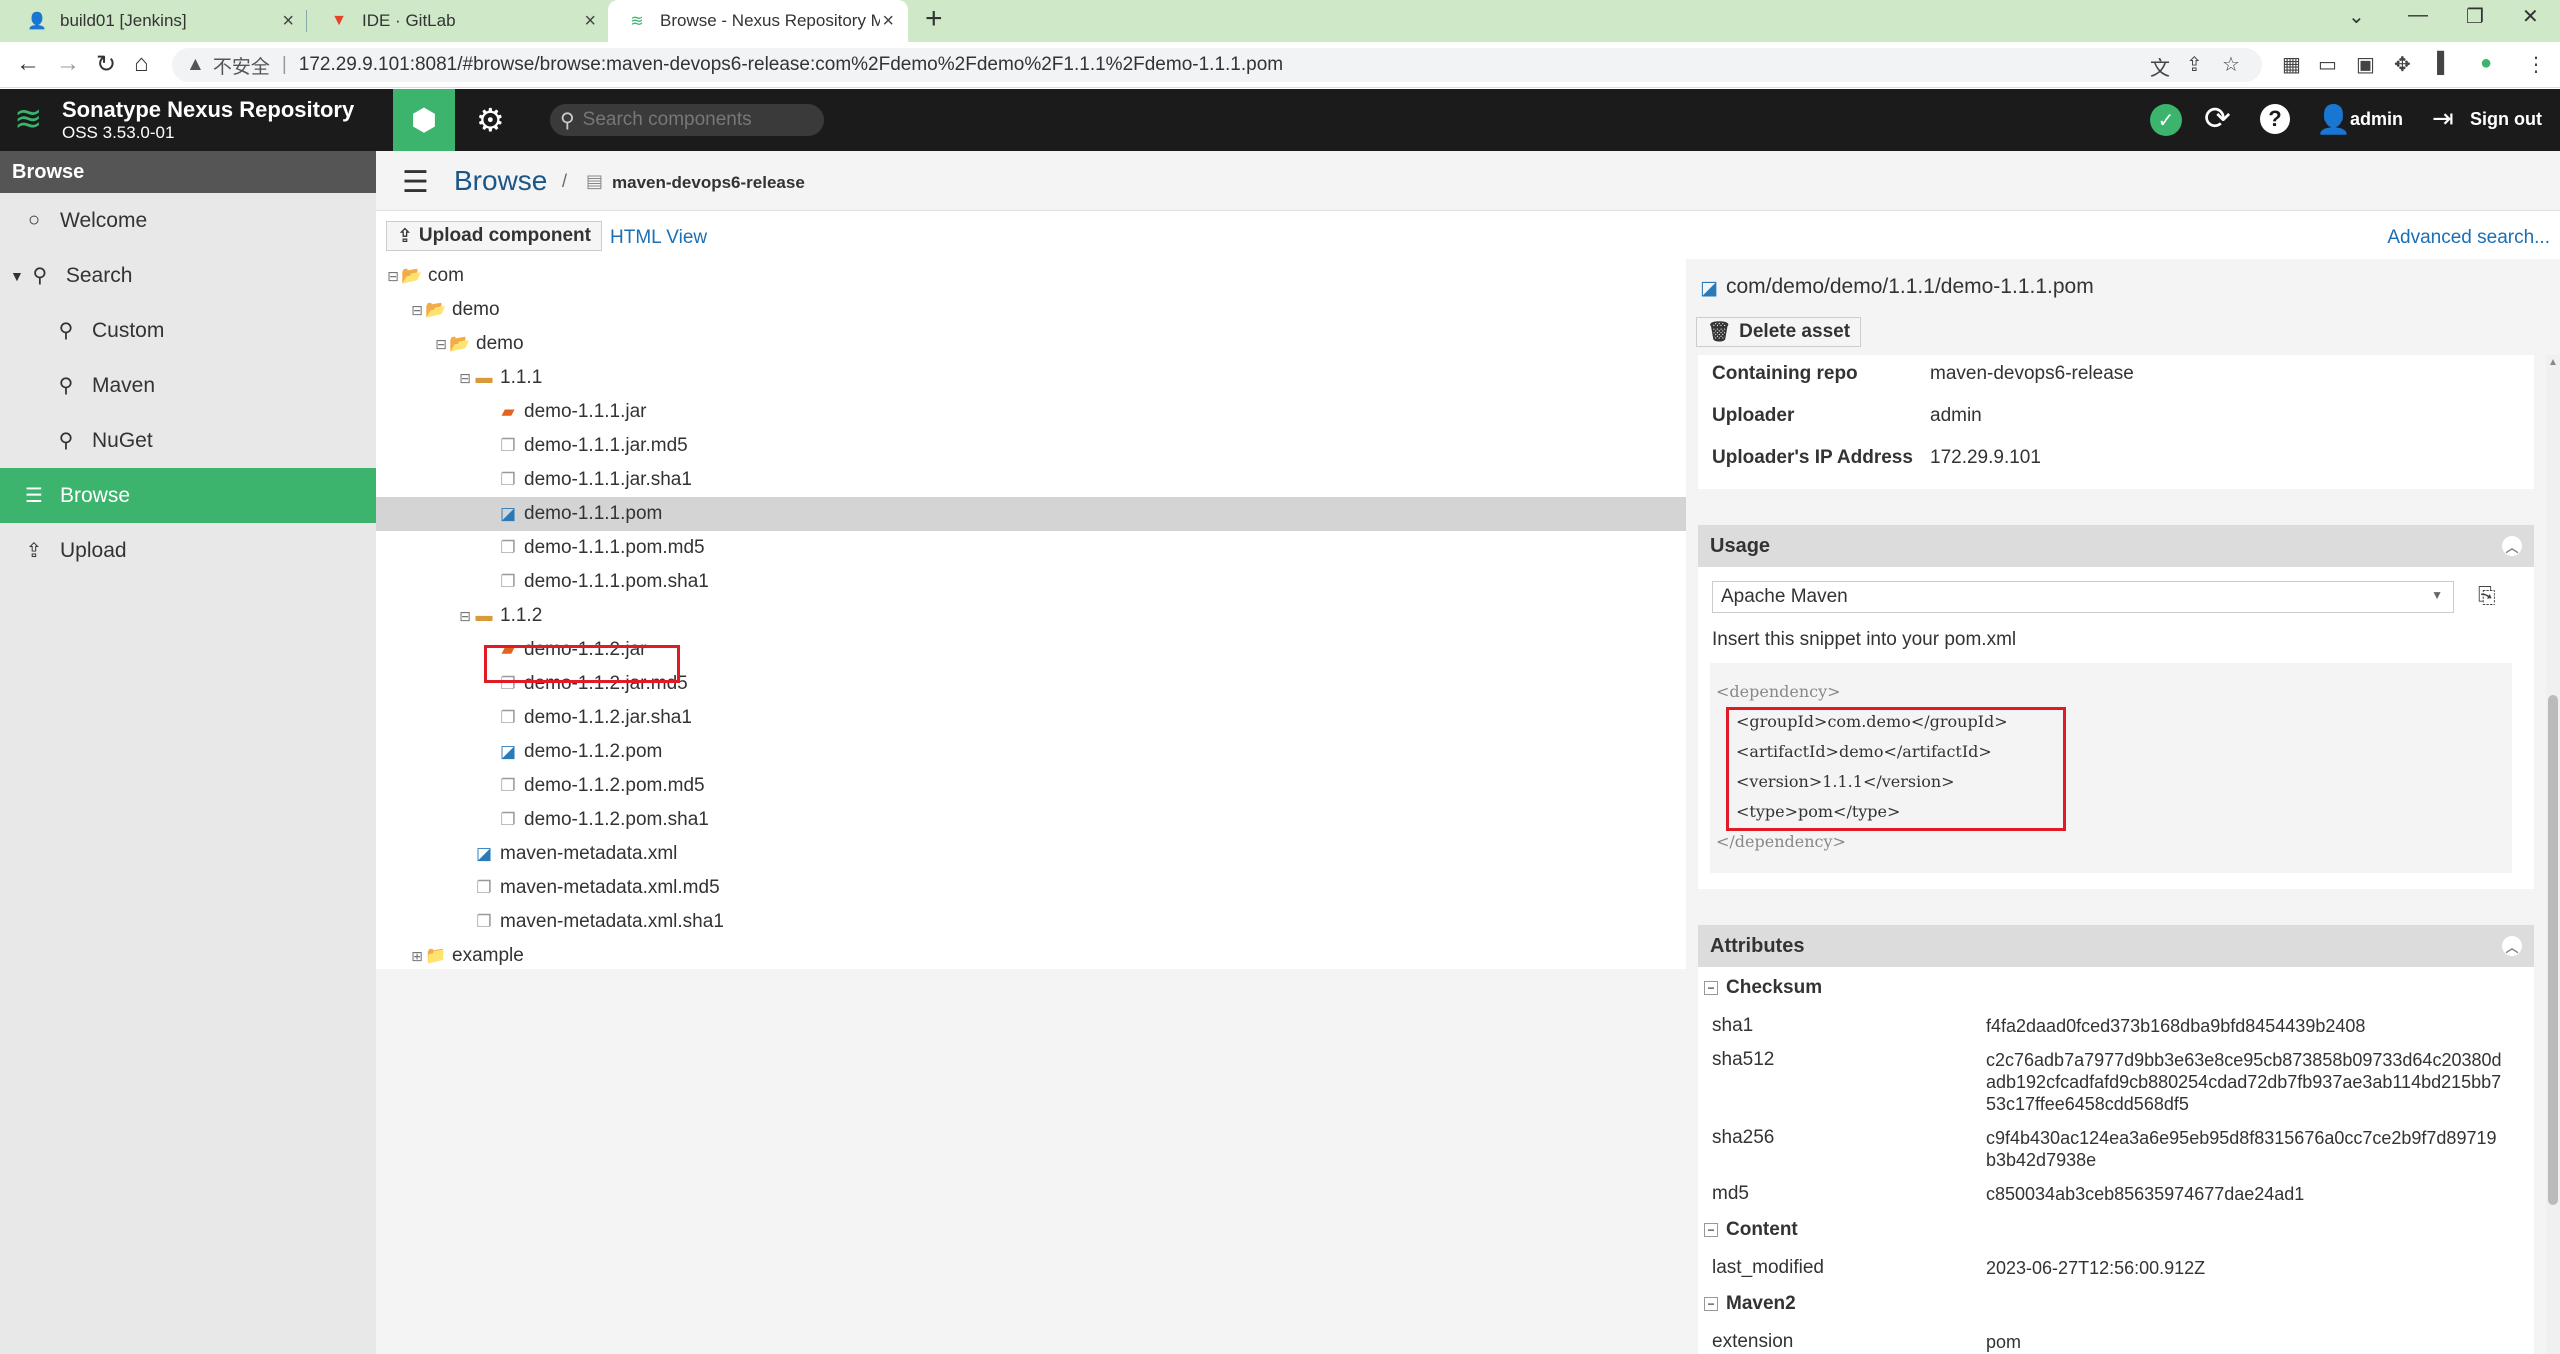 The height and width of the screenshot is (1354, 2560). What do you see at coordinates (2116, 946) in the screenshot?
I see `attributes-card-header: Attributes ︿` at bounding box center [2116, 946].